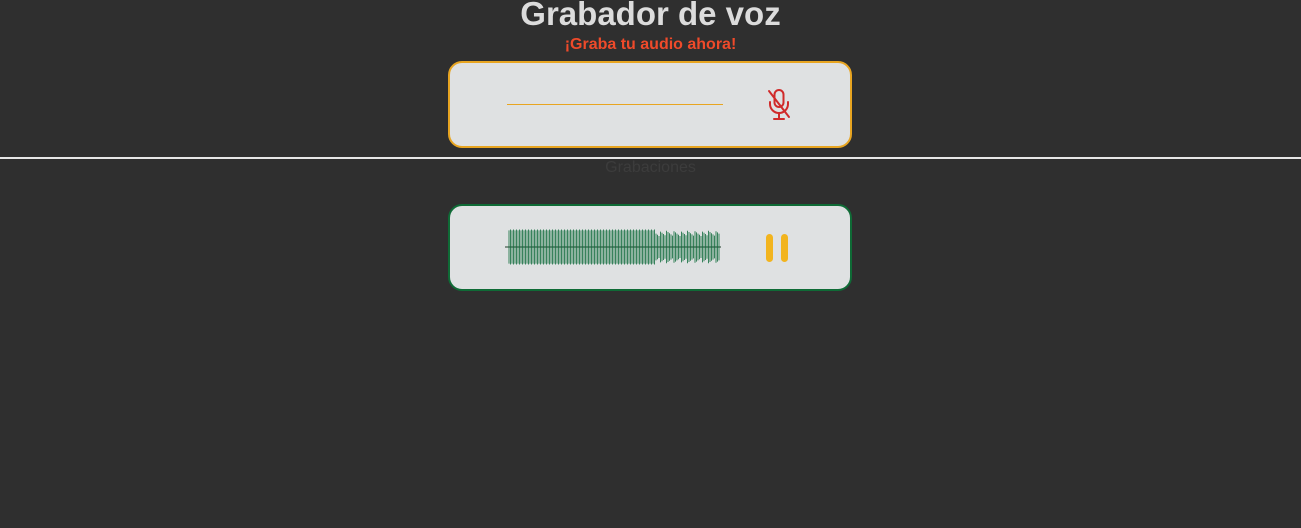 This screenshot has width=1301, height=528. Describe the element at coordinates (650, 44) in the screenshot. I see `page-subtitle: ¡Graba tu audio ahora!` at that location.